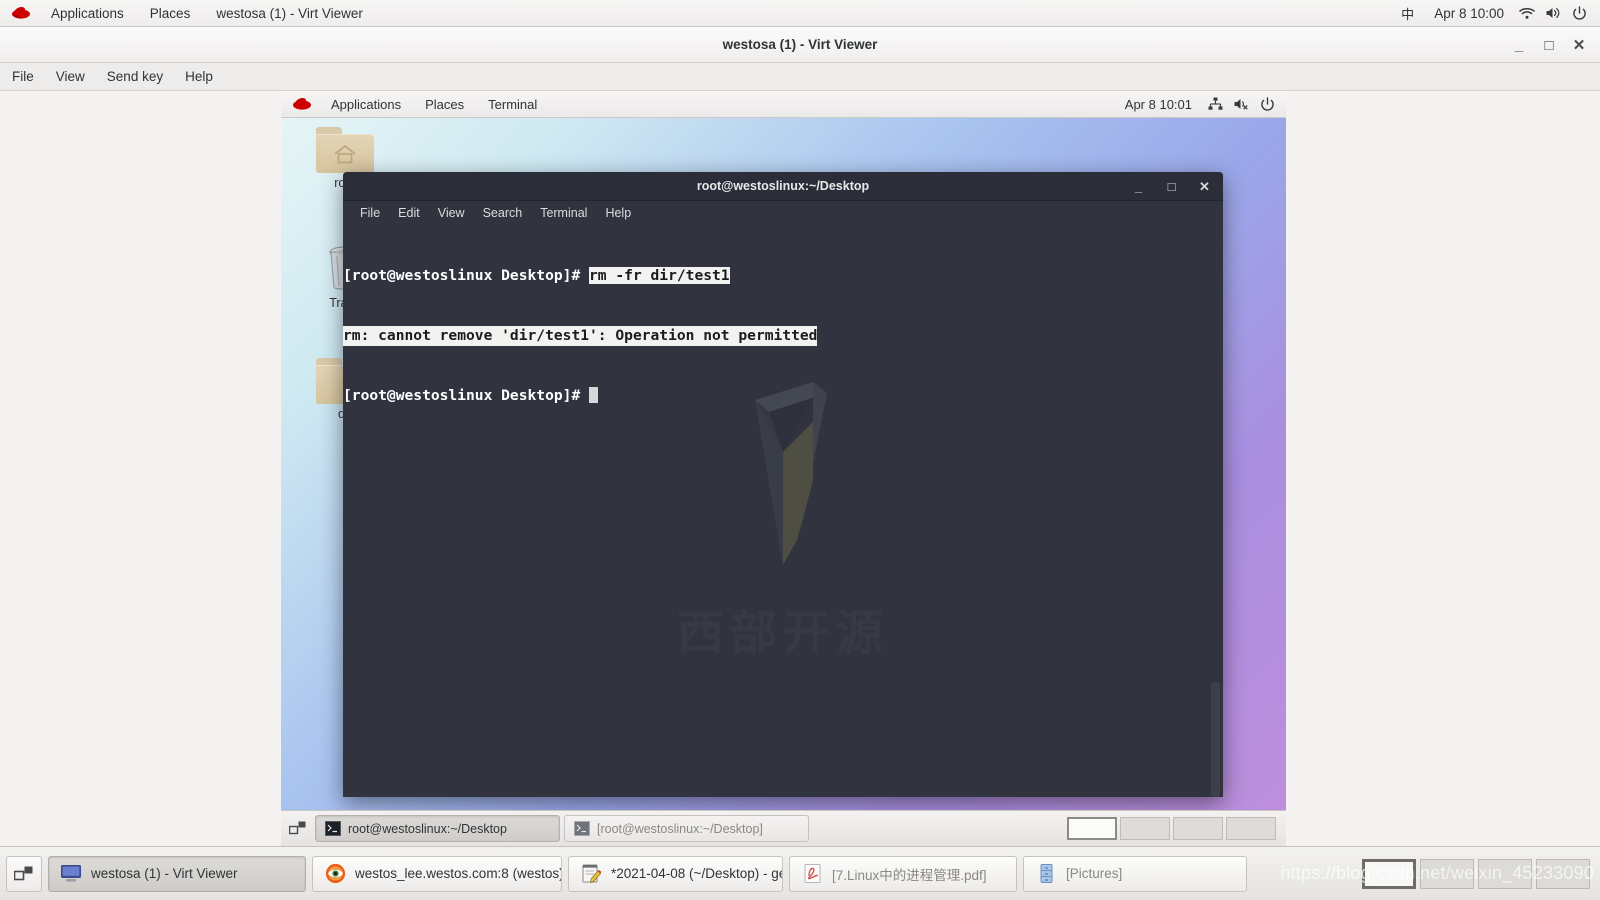 Image resolution: width=1600 pixels, height=900 pixels. What do you see at coordinates (335, 873) in the screenshot?
I see `browser-icon` at bounding box center [335, 873].